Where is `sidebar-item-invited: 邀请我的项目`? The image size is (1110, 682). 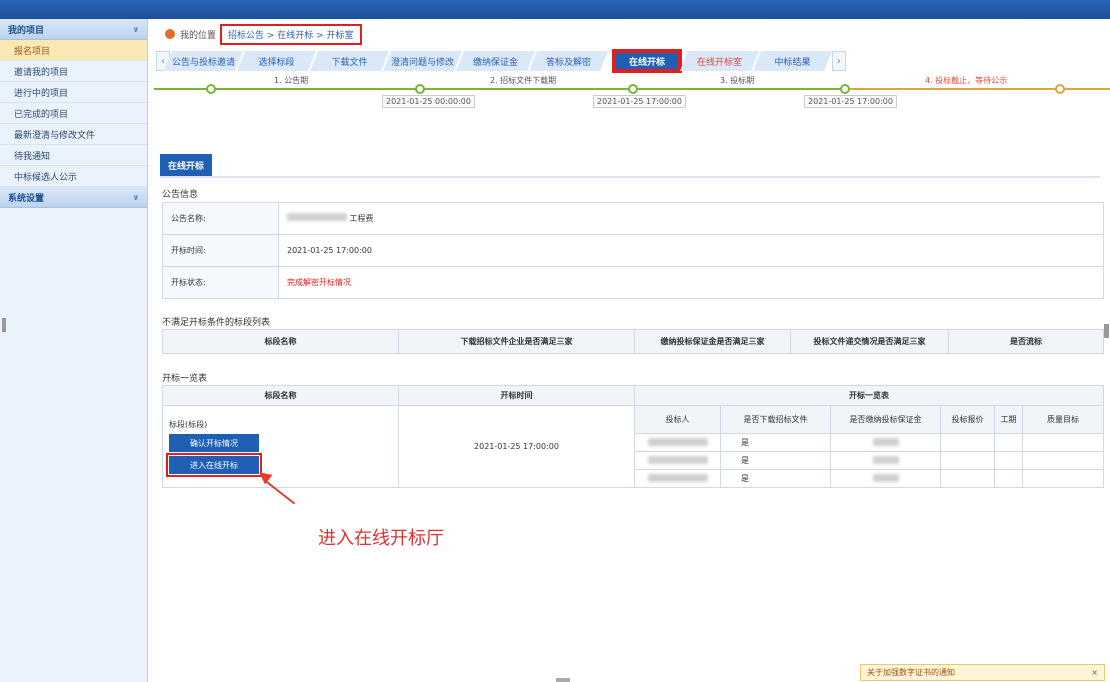 sidebar-item-invited: 邀请我的项目 is located at coordinates (73, 71).